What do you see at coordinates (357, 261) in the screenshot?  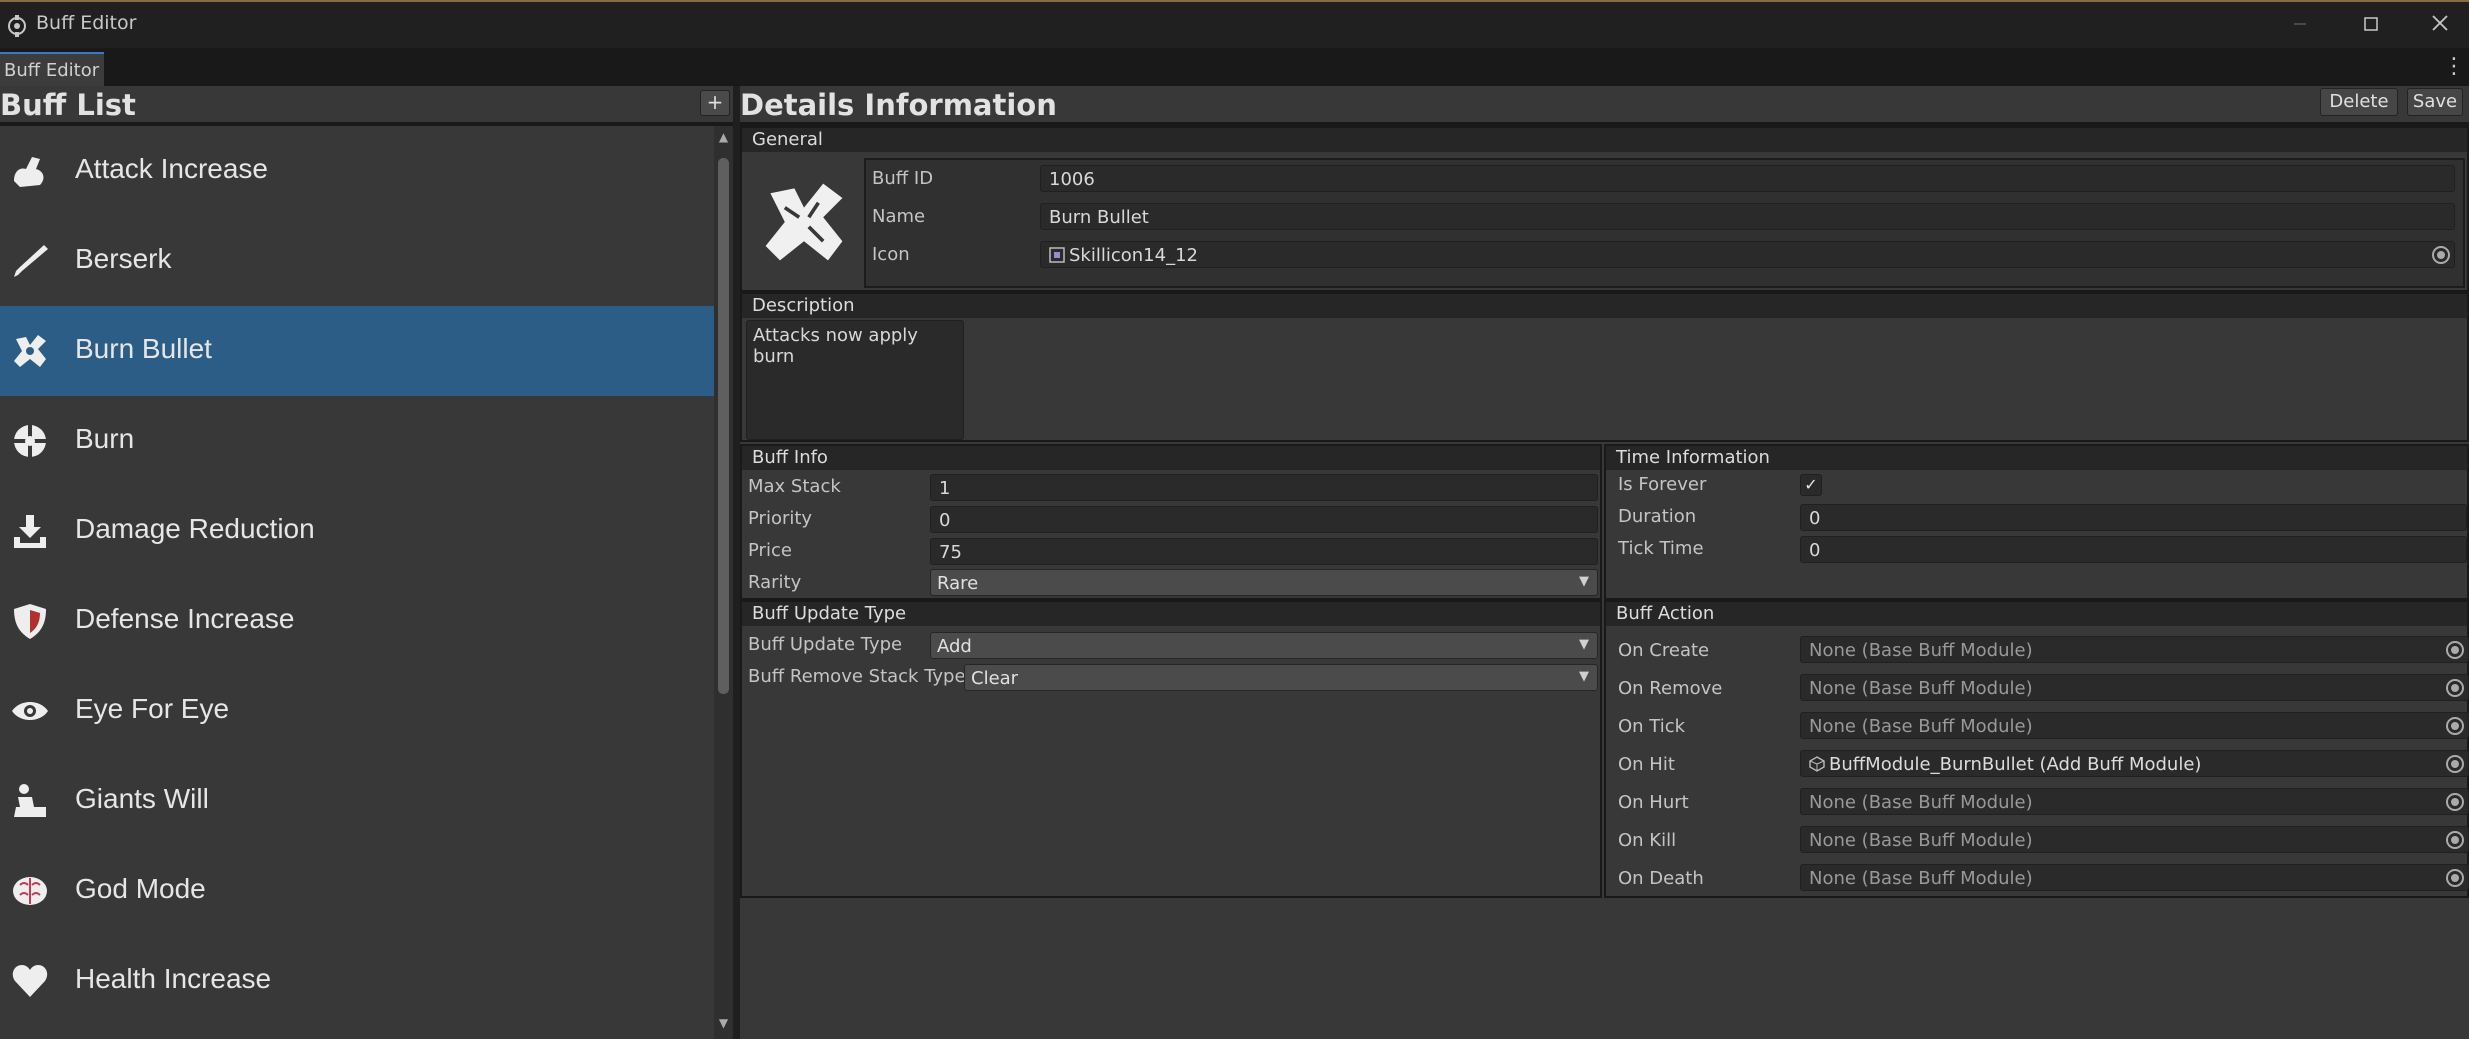 I see `list-item-berserk: Berserk` at bounding box center [357, 261].